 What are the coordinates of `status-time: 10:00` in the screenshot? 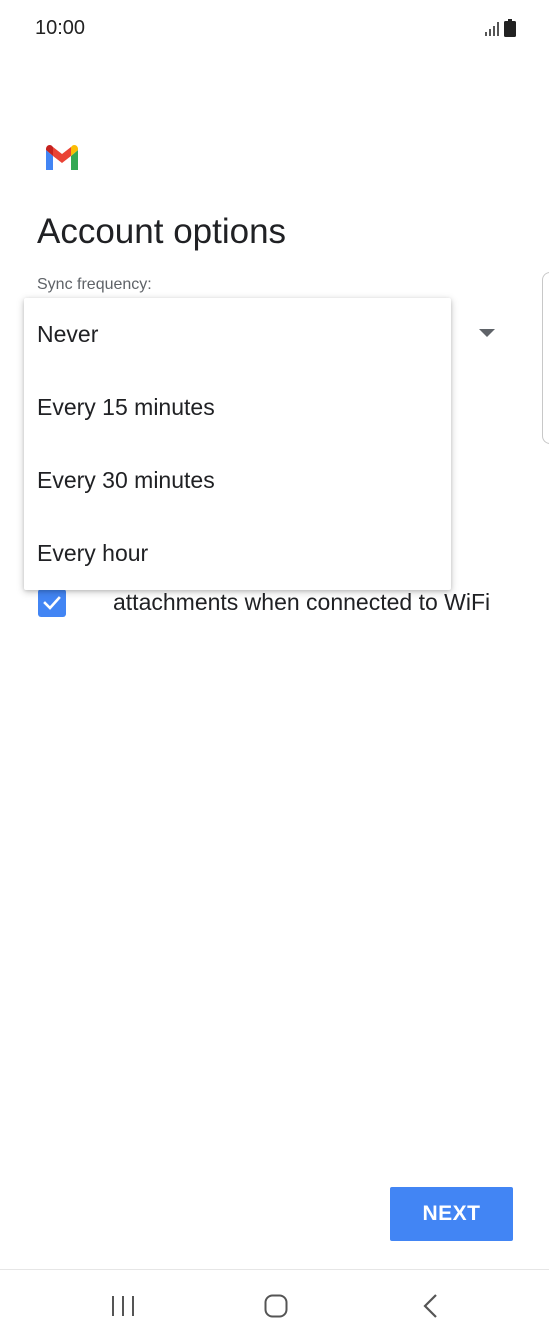 It's located at (60, 28).